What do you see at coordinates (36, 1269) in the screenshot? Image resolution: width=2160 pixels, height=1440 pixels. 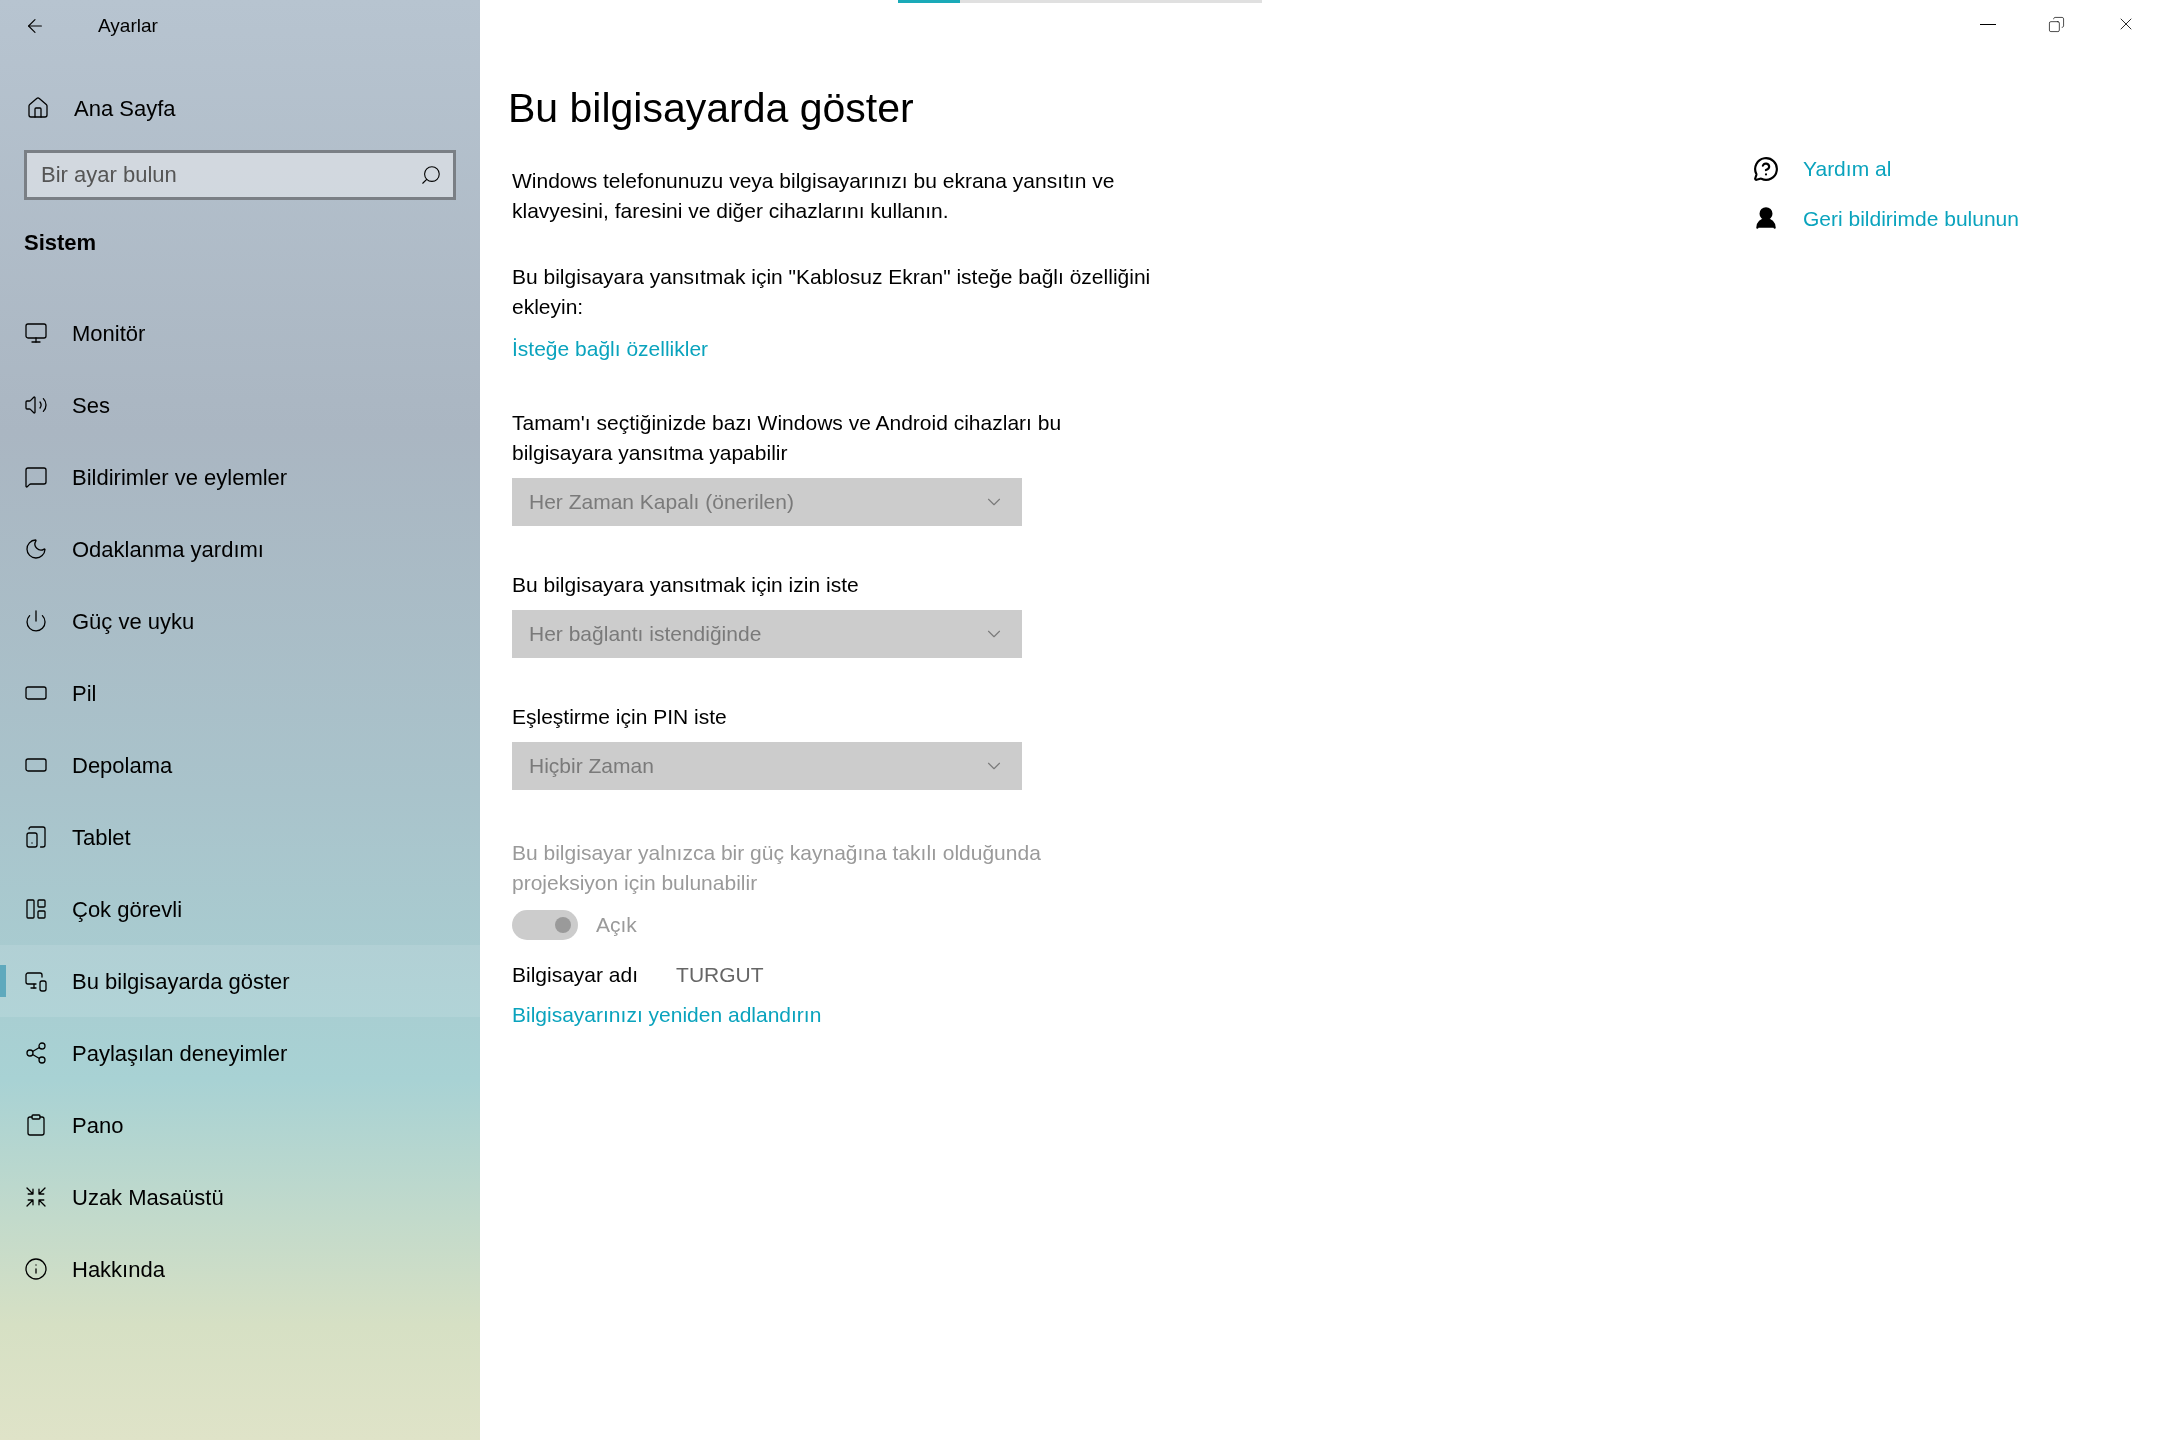 I see `info-icon` at bounding box center [36, 1269].